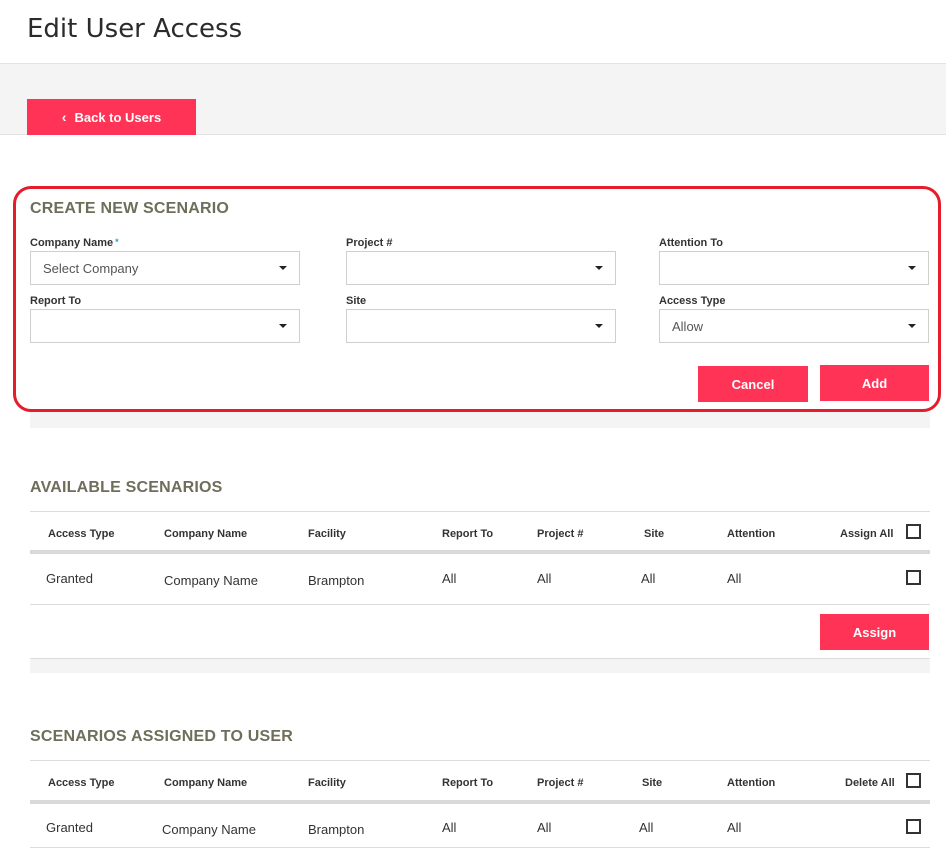 The width and height of the screenshot is (946, 854). I want to click on panel-footer-strip, so click(480, 420).